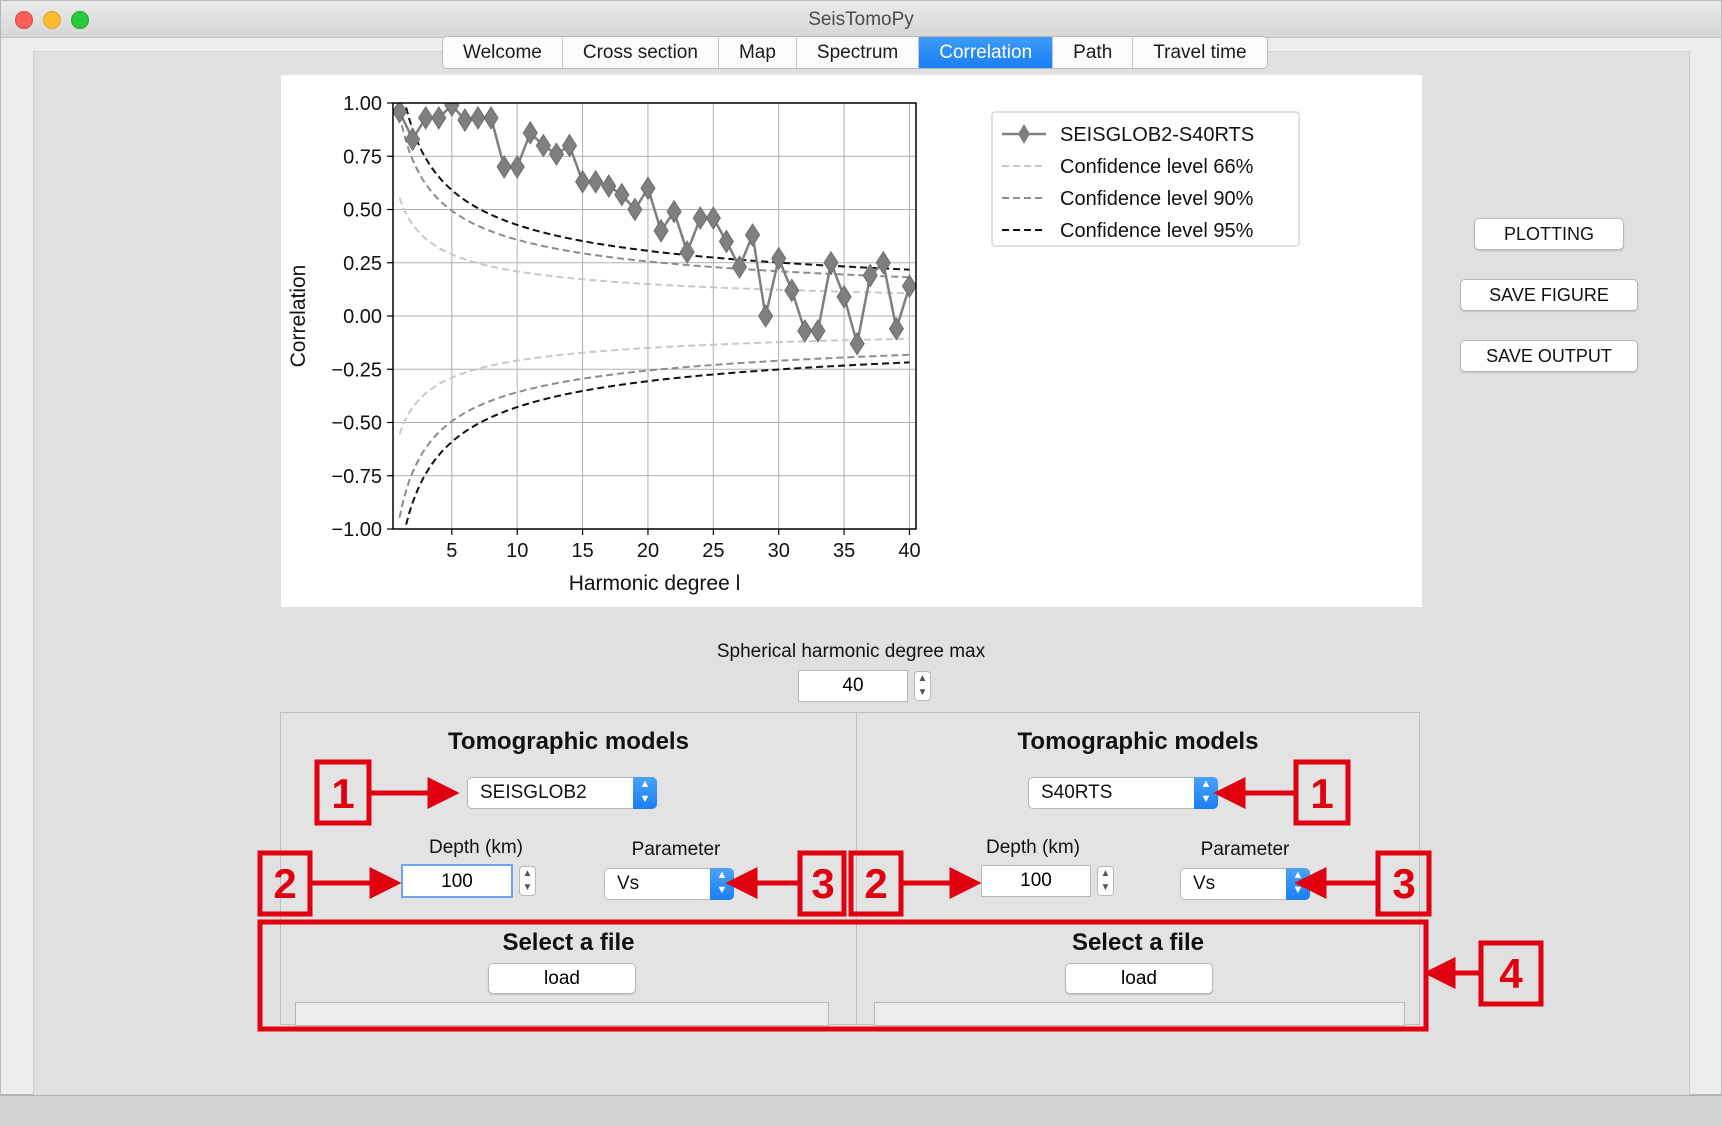 This screenshot has height=1126, width=1722. What do you see at coordinates (385, 883) in the screenshot?
I see `arrow-2-left` at bounding box center [385, 883].